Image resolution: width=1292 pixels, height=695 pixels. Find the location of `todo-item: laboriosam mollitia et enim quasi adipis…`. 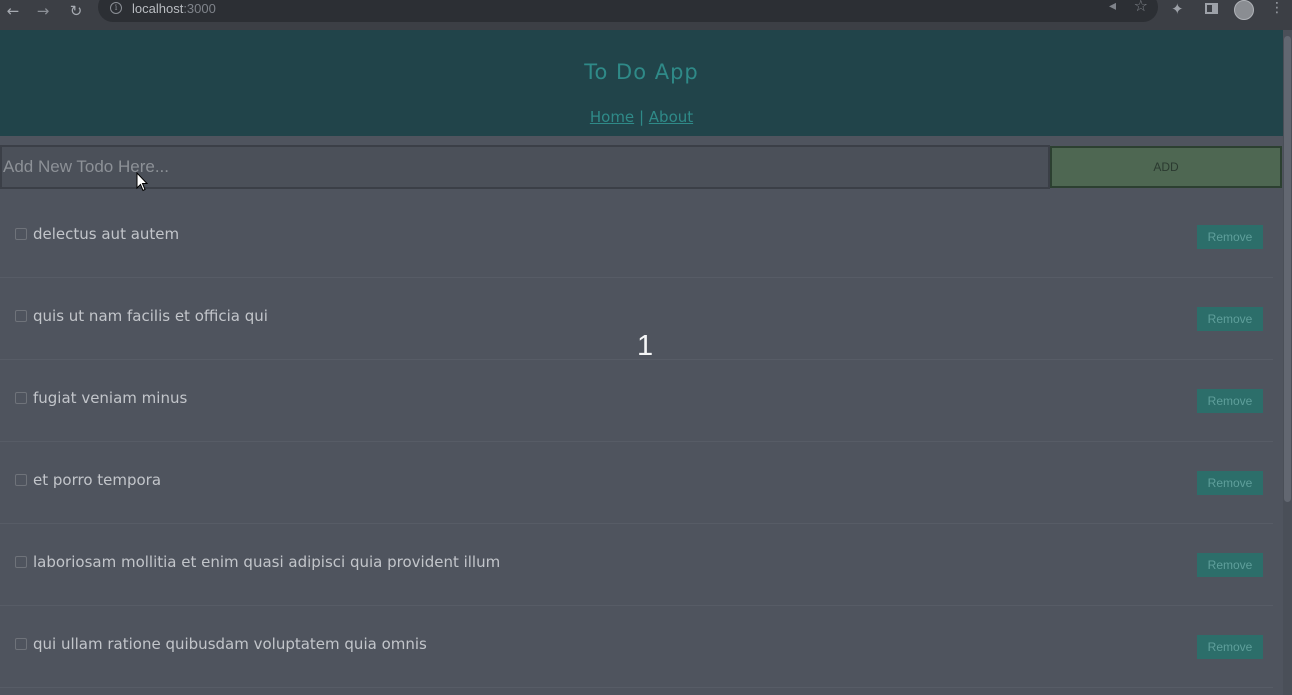

todo-item: laboriosam mollitia et enim quasi adipis… is located at coordinates (636, 565).